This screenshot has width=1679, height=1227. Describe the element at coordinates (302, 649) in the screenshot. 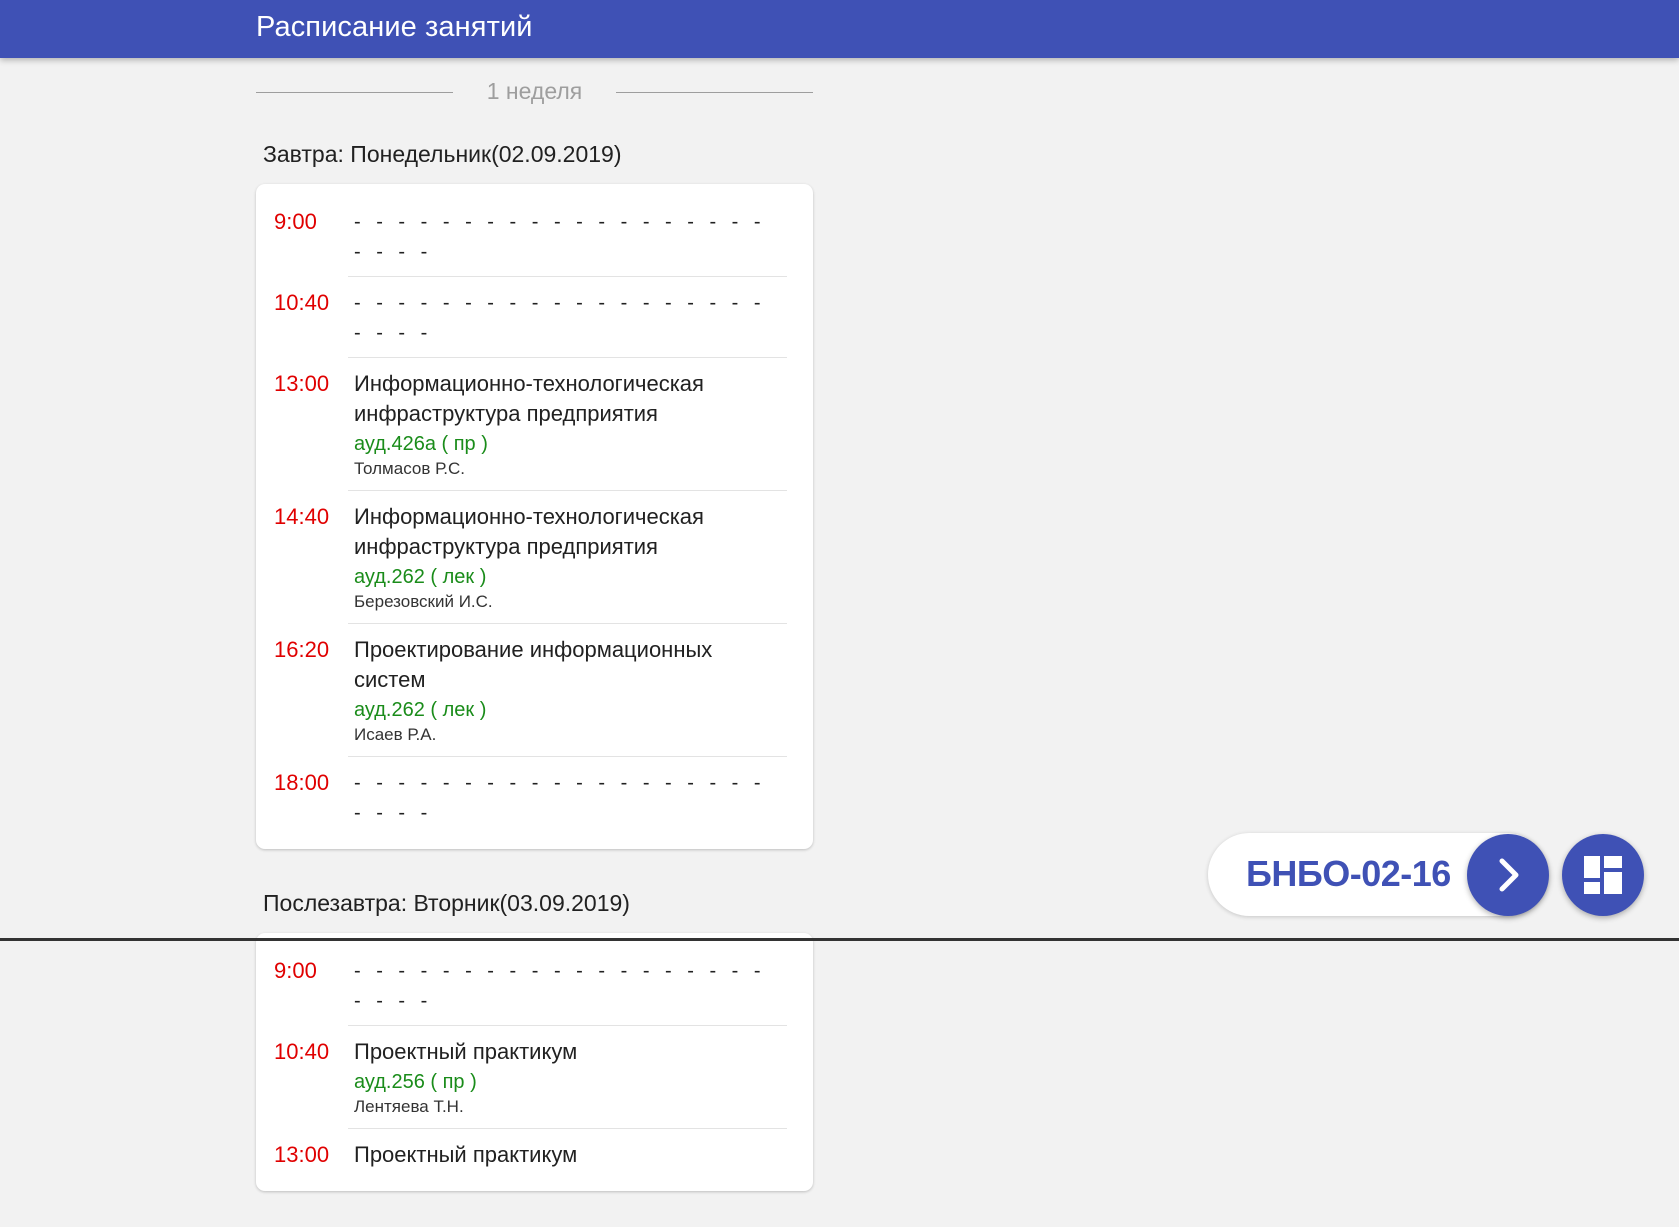

I see `lesson-time: 16:20` at that location.